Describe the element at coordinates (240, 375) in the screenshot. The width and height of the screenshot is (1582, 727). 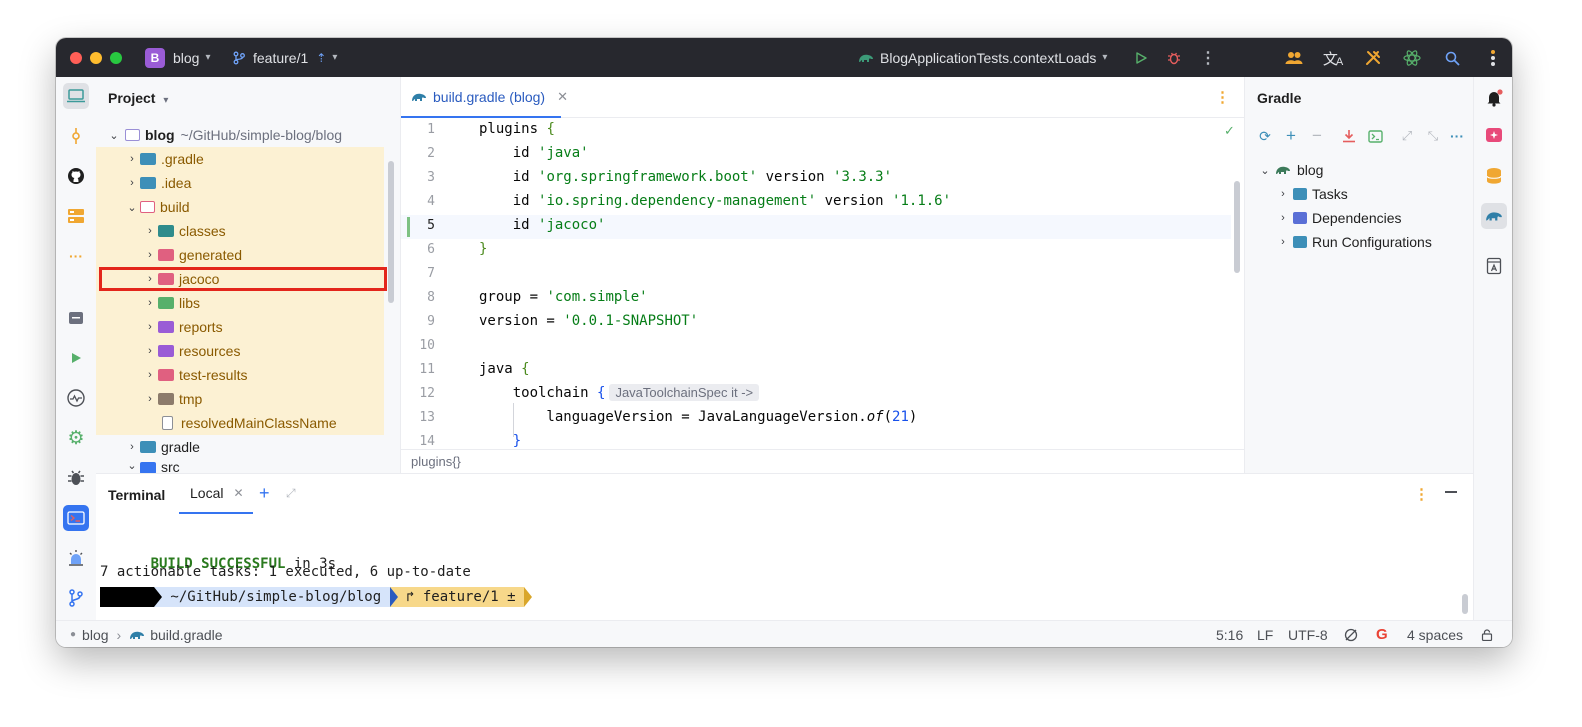
I see `tree-row-test-results: › test-results` at that location.